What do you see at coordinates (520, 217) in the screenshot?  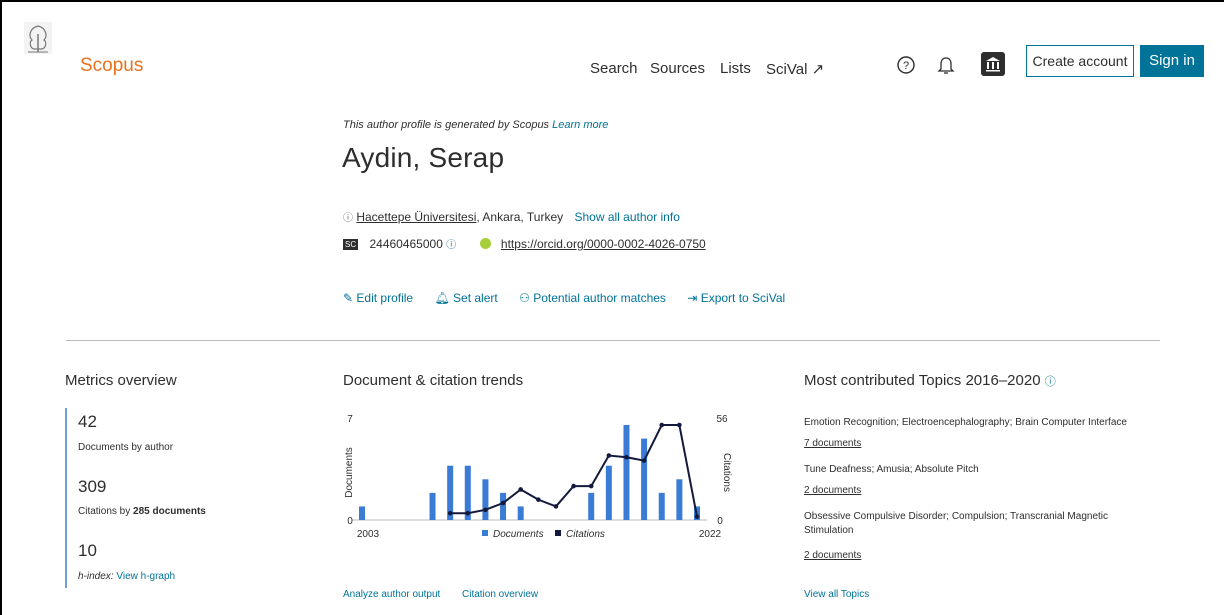 I see `affiliation-location: , Ankara, Turkey` at bounding box center [520, 217].